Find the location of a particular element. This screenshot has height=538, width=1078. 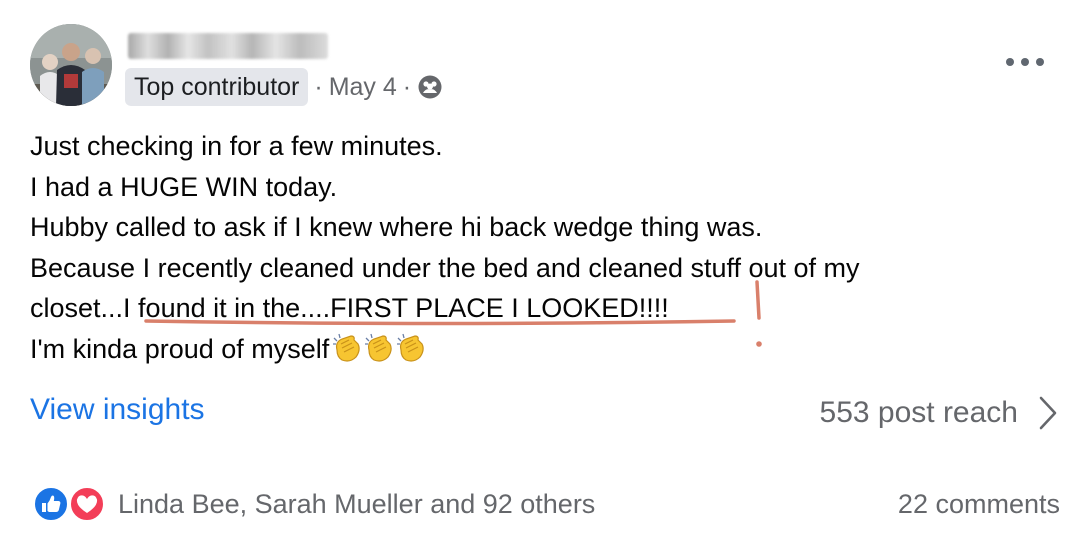

clapping-hands-emojis is located at coordinates (379, 348).